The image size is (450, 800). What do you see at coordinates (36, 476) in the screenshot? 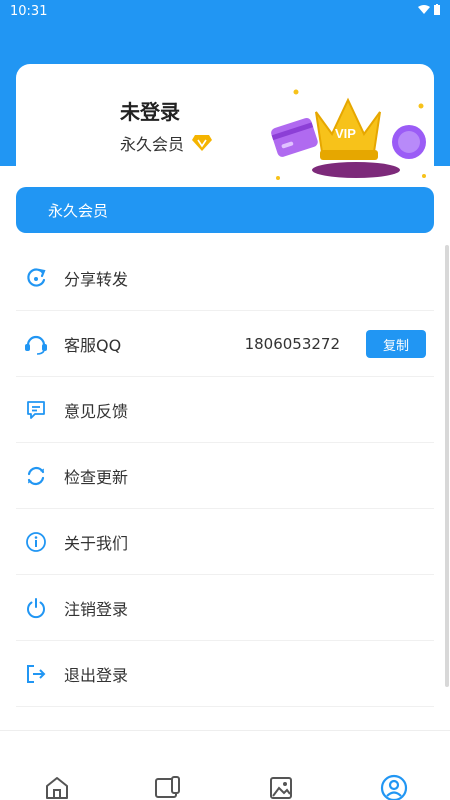
I see `refresh-icon` at bounding box center [36, 476].